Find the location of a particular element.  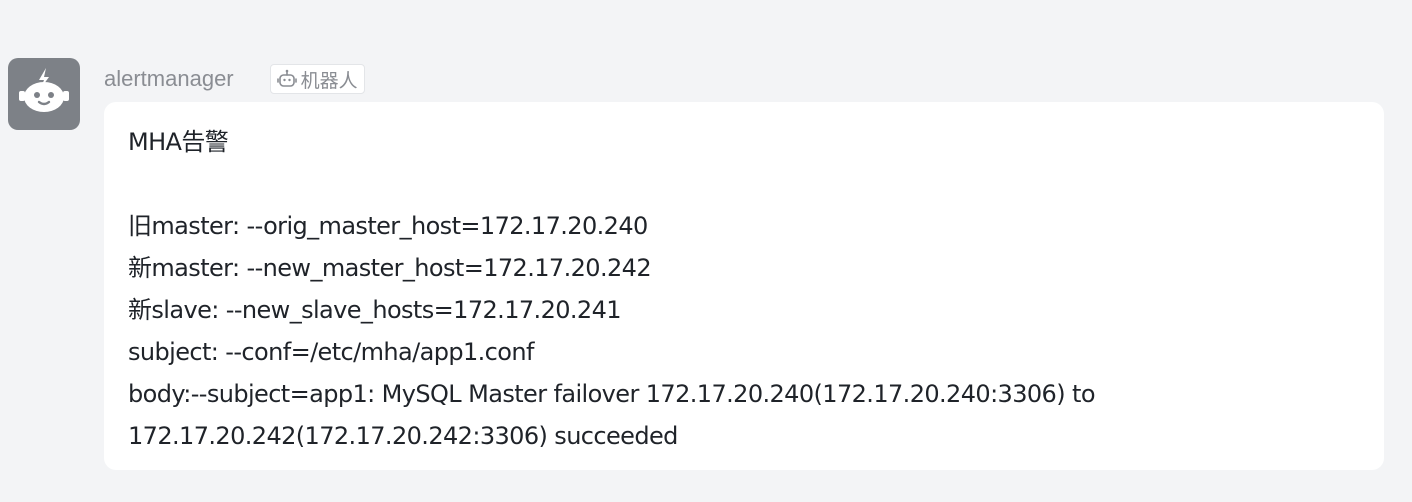

bot-badge: 机器人 is located at coordinates (317, 79).